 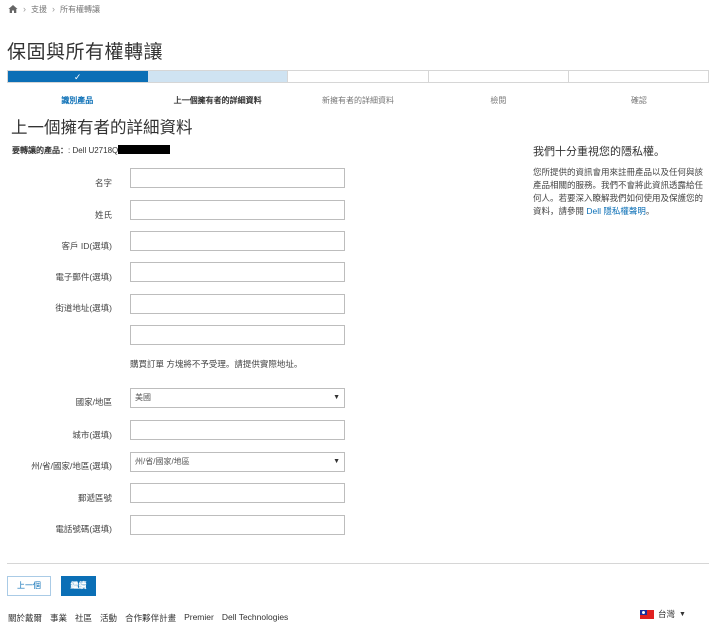 I want to click on email-input, so click(x=237, y=272).